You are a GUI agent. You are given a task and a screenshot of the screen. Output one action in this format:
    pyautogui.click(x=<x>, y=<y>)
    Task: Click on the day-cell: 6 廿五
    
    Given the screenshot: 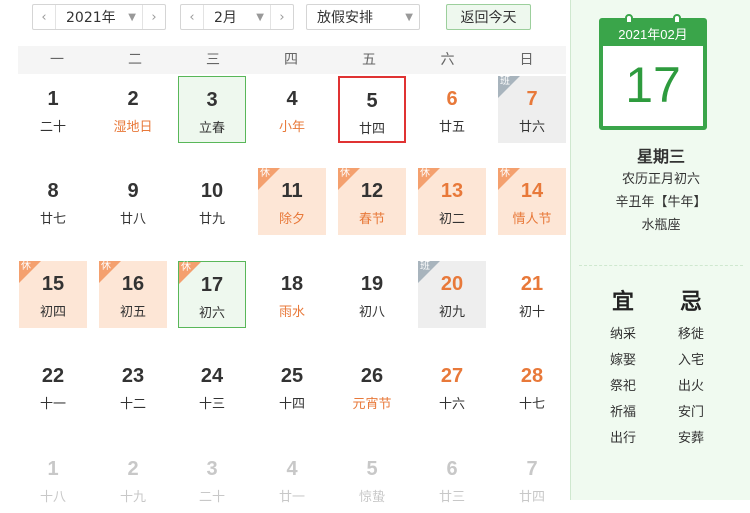 What is the action you would take?
    pyautogui.click(x=452, y=109)
    